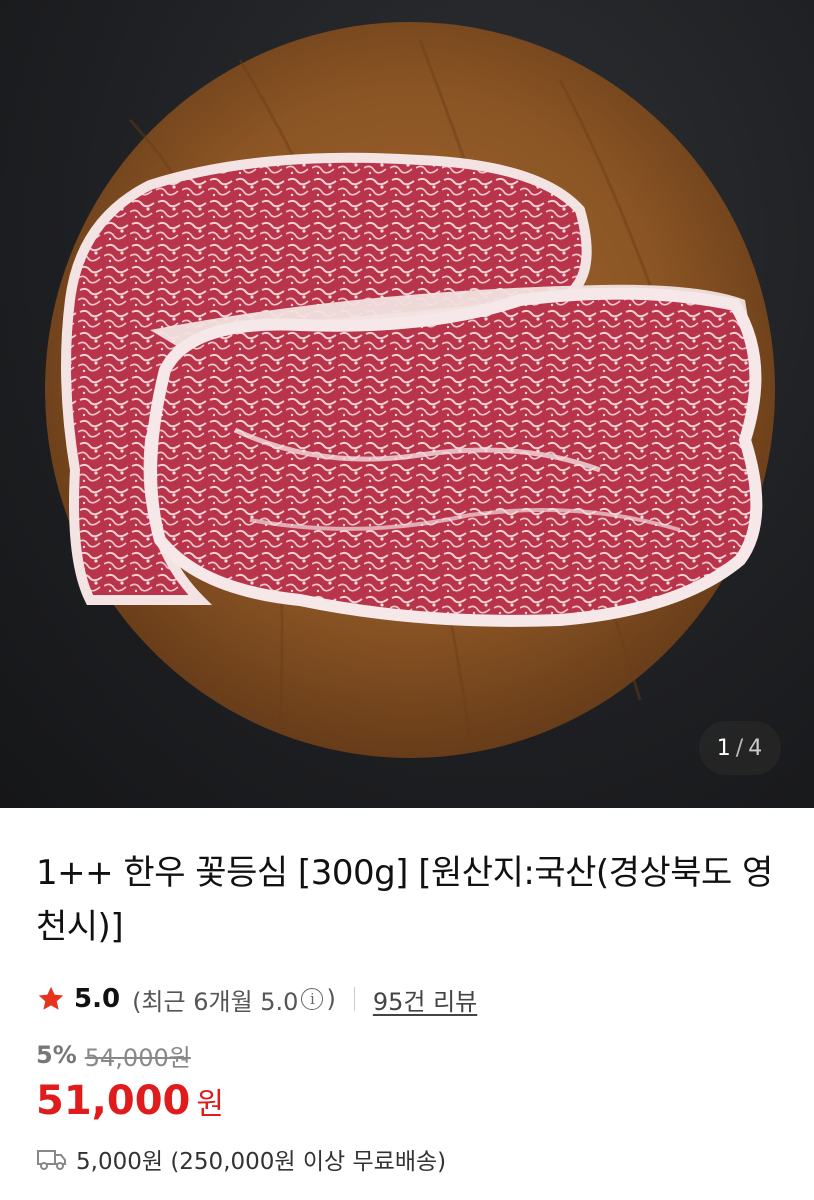 The height and width of the screenshot is (1200, 814). I want to click on original-price-row: 5% 54,000원, so click(407, 1055).